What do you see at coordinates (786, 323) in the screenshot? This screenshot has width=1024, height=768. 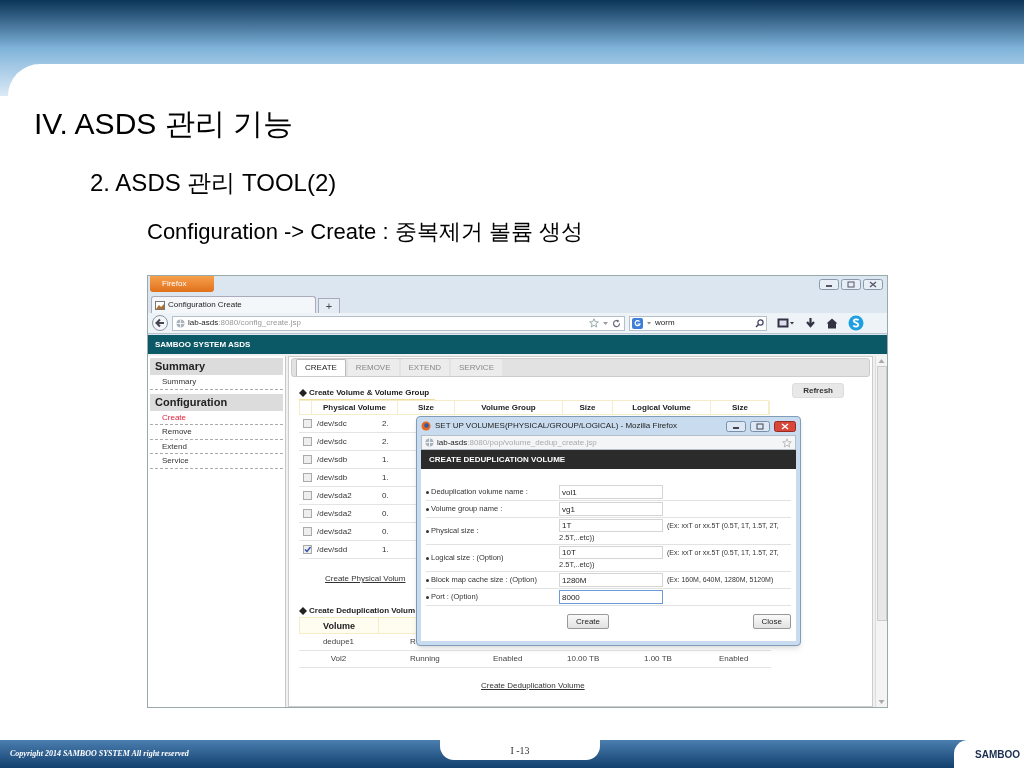 I see `bookmarks-icon` at bounding box center [786, 323].